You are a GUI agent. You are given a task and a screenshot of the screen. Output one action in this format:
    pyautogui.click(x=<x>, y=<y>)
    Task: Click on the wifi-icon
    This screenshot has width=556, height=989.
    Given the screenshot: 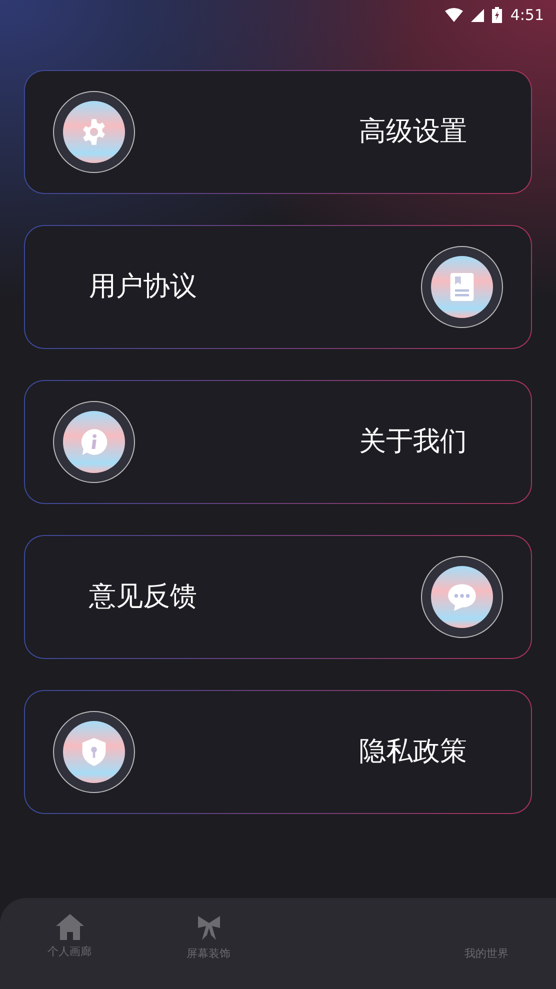 What is the action you would take?
    pyautogui.click(x=454, y=15)
    